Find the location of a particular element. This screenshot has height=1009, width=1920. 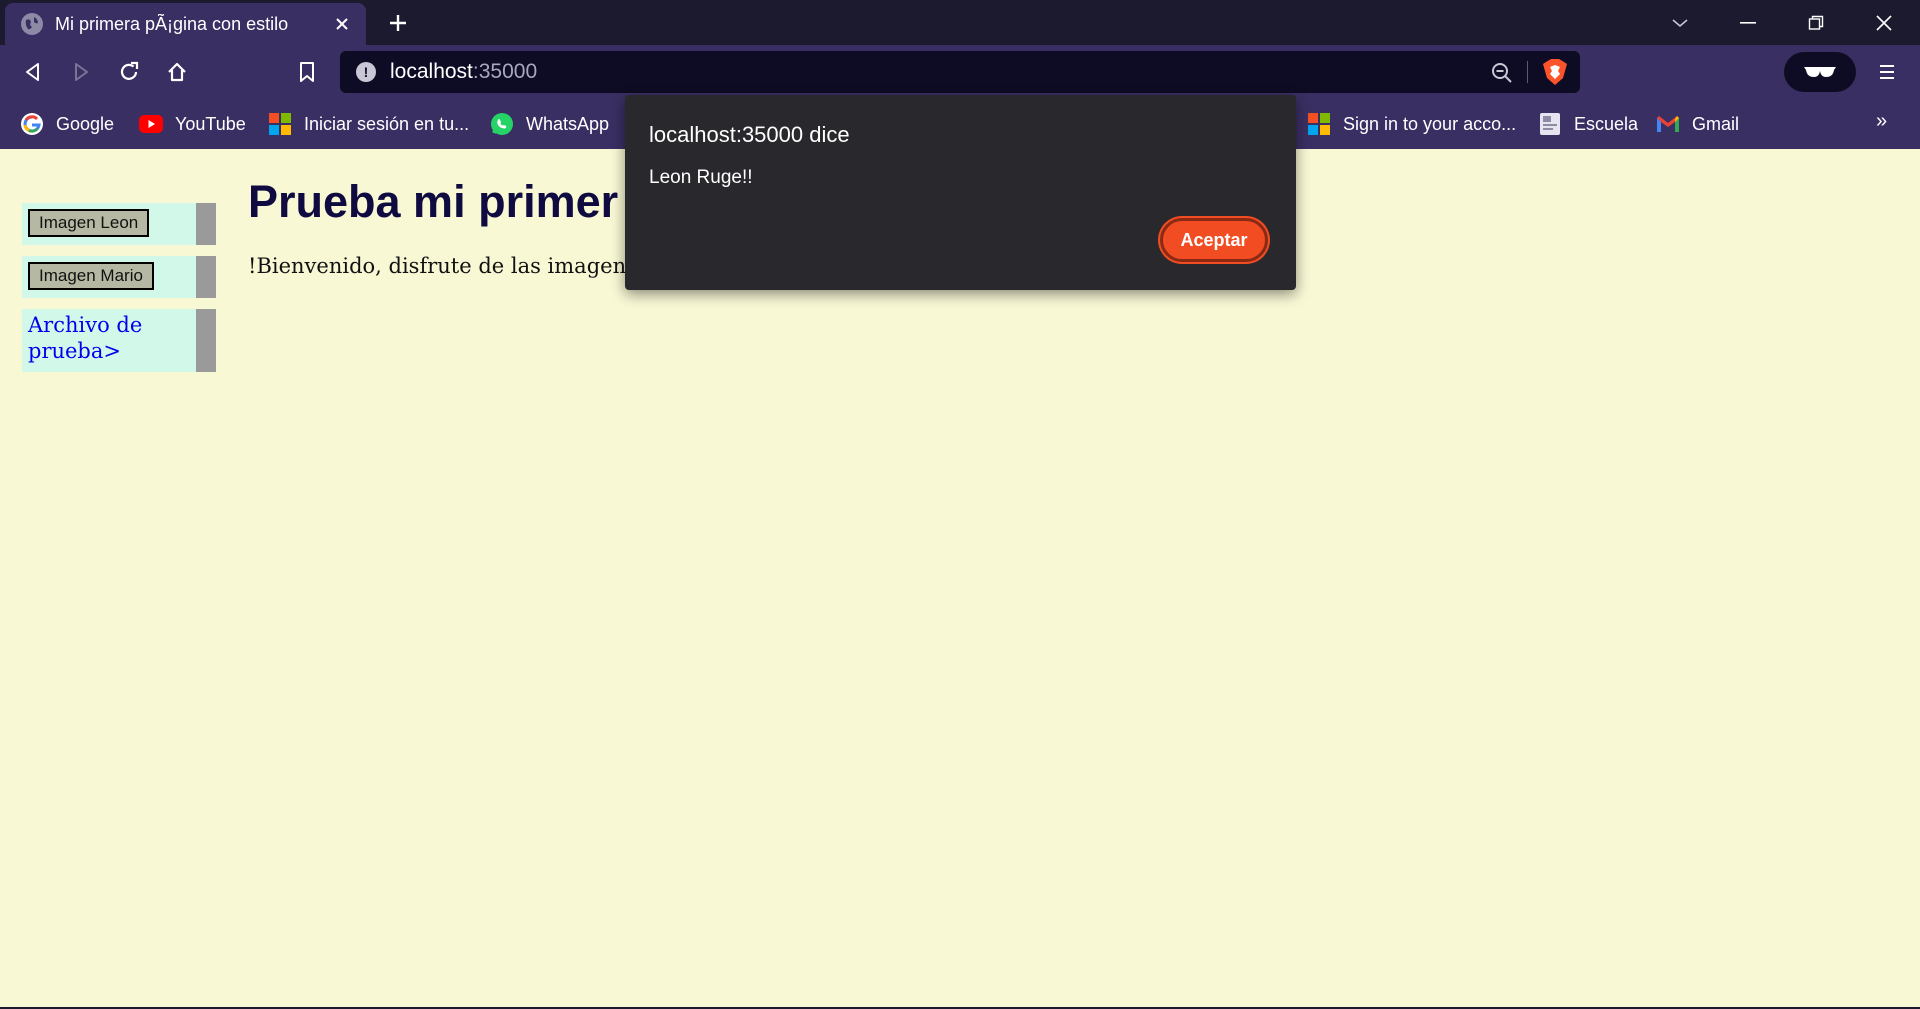

bookmark-google: Google is located at coordinates (67, 124).